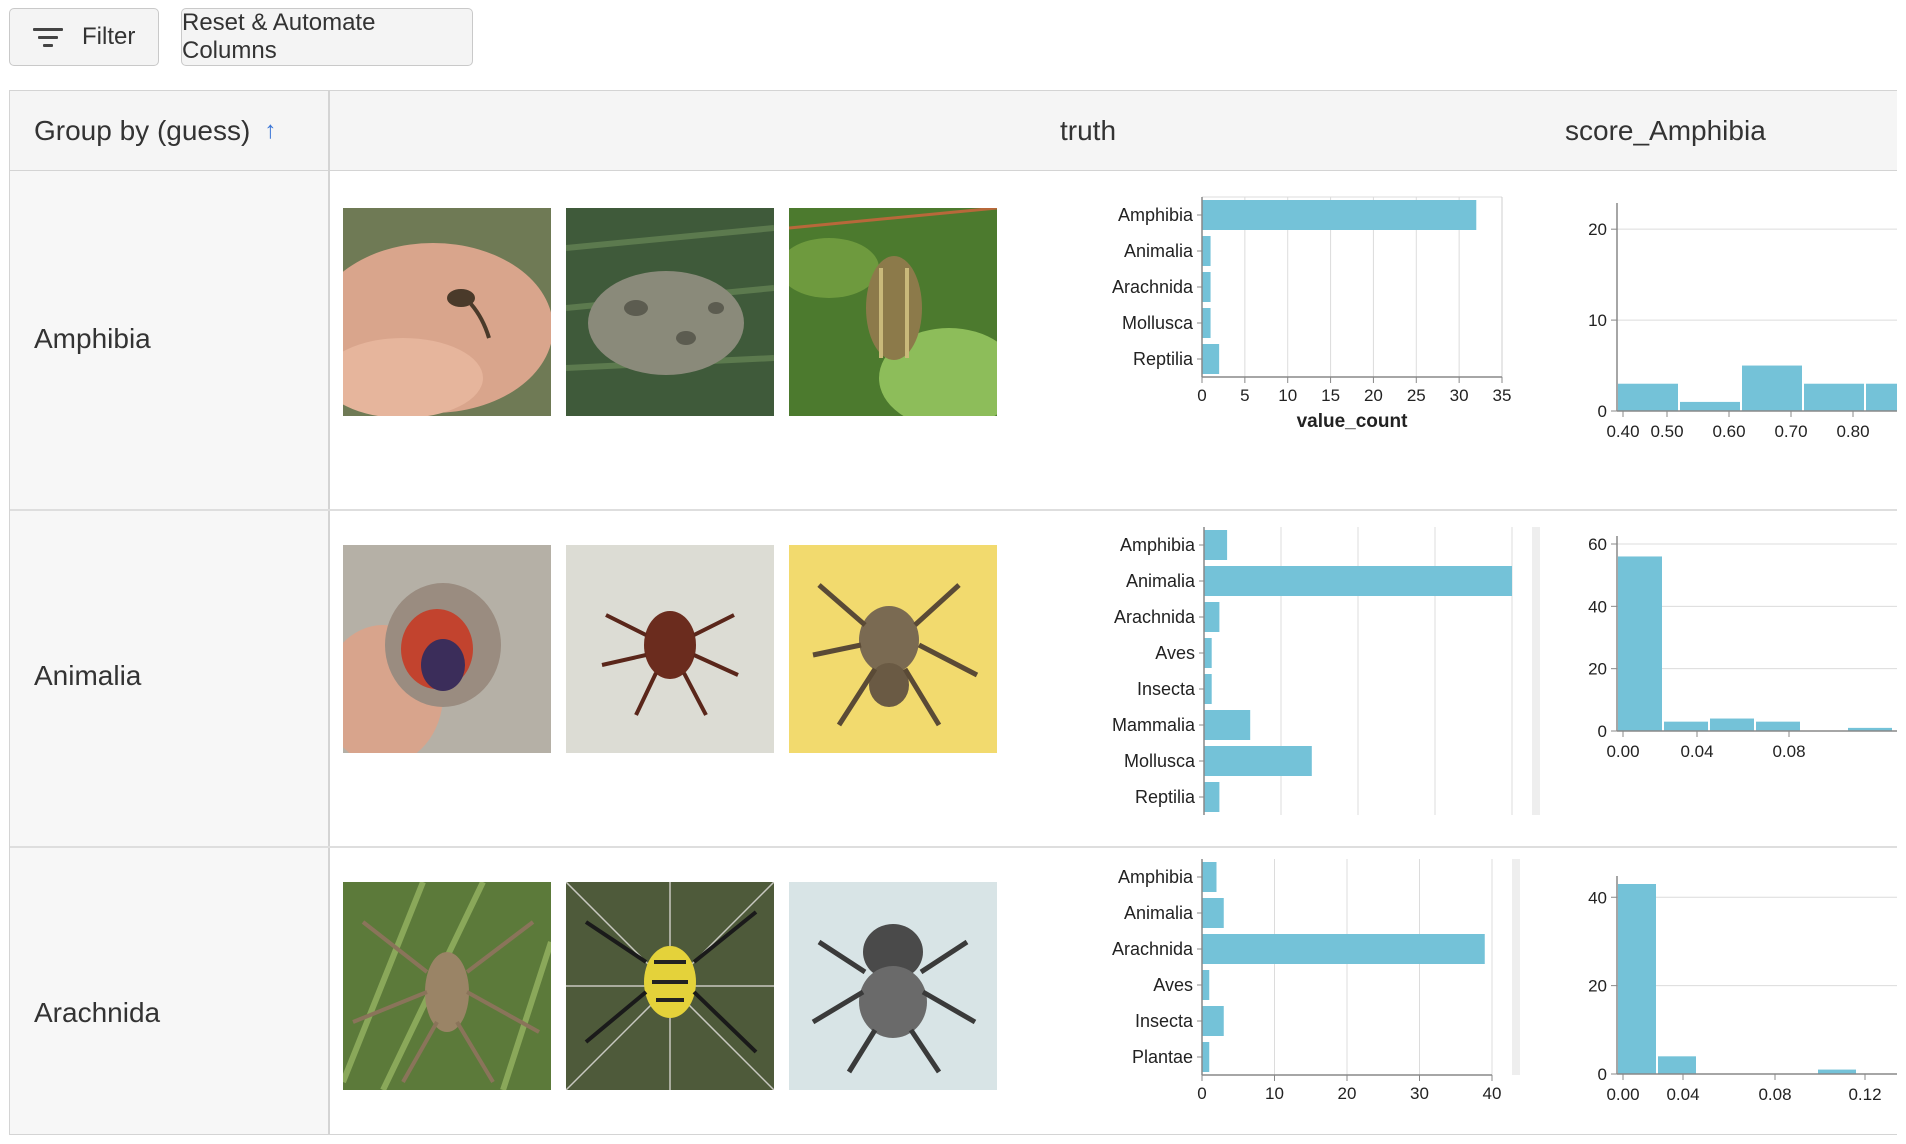  What do you see at coordinates (670, 312) in the screenshot?
I see `image-toad-on-grass` at bounding box center [670, 312].